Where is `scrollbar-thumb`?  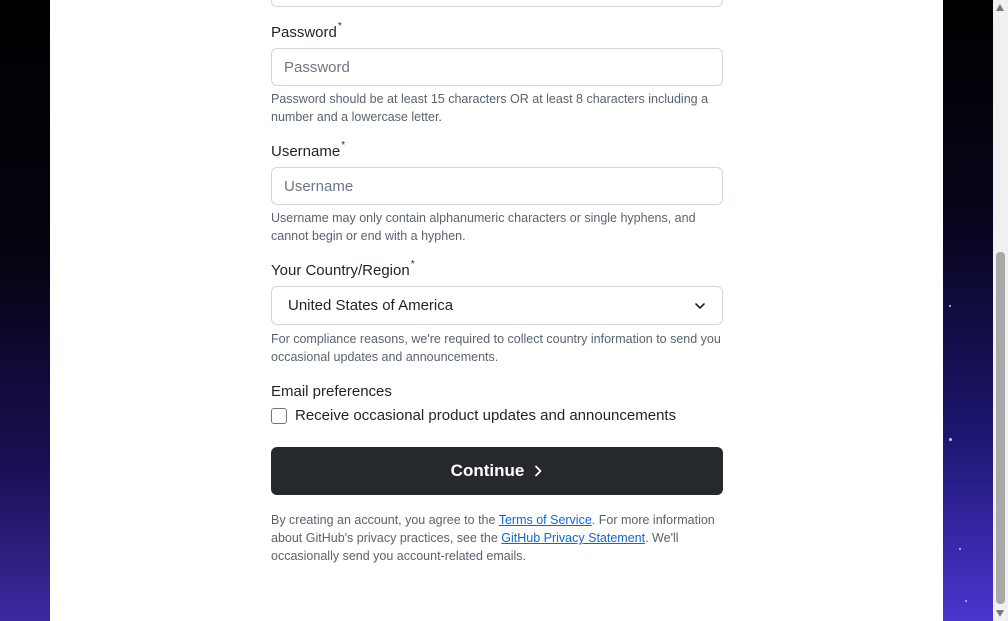
scrollbar-thumb is located at coordinates (1000, 428).